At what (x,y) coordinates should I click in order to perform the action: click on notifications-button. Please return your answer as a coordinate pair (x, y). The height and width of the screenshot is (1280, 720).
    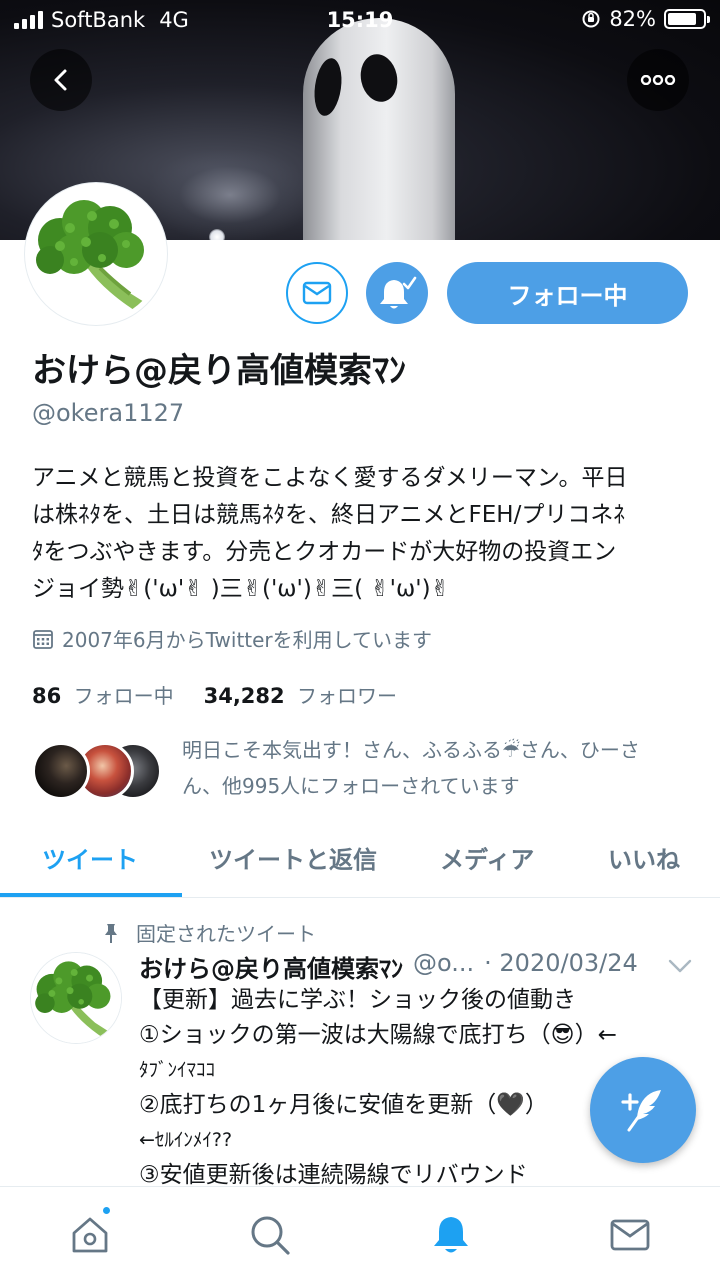
    Looking at the image, I should click on (397, 293).